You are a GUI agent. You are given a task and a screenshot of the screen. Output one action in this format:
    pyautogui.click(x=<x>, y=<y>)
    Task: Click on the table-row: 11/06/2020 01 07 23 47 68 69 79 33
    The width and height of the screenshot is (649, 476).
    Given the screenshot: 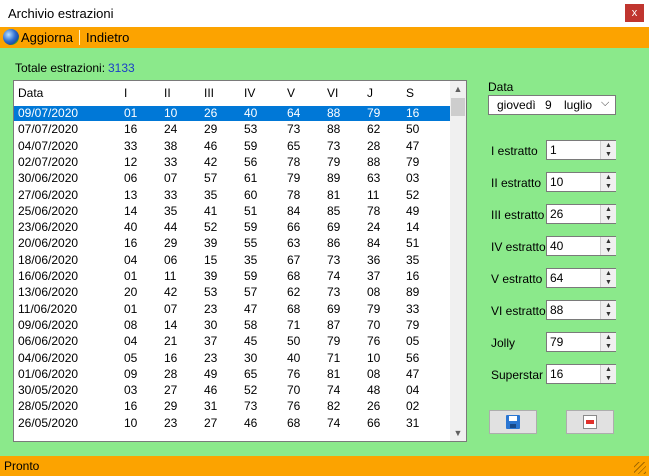 What is the action you would take?
    pyautogui.click(x=232, y=309)
    